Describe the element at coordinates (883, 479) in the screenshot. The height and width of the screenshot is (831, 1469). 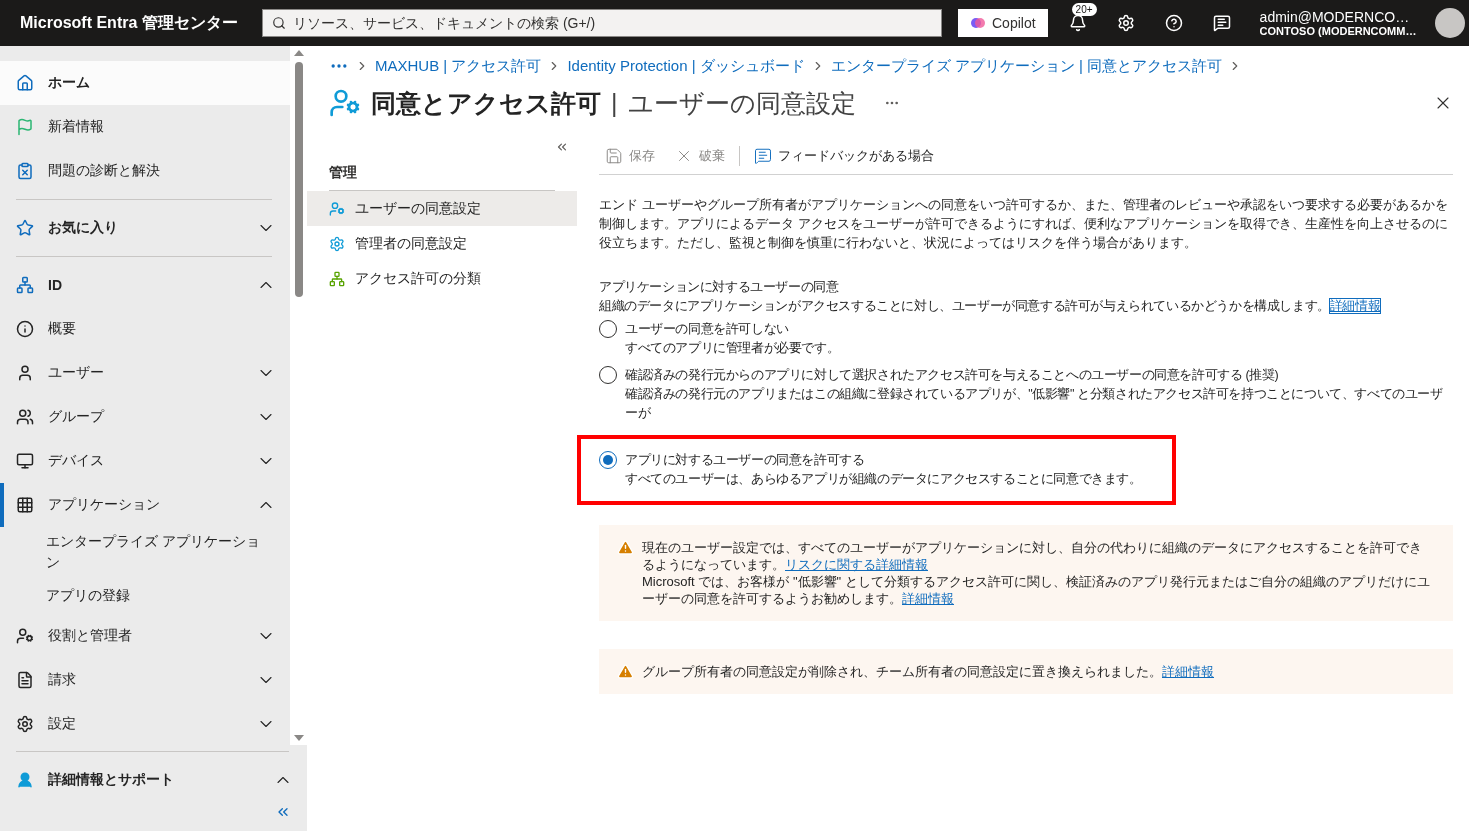
I see `option-description: すべてのユーザーは、あらゆるアプリが組織のデータにアクセスすることに同意できます。` at that location.